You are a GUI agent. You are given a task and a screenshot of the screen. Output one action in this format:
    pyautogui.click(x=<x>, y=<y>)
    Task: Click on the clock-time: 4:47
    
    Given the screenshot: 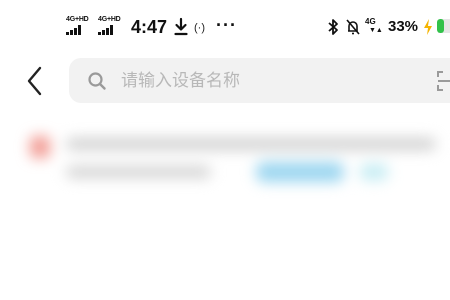 What is the action you would take?
    pyautogui.click(x=149, y=27)
    